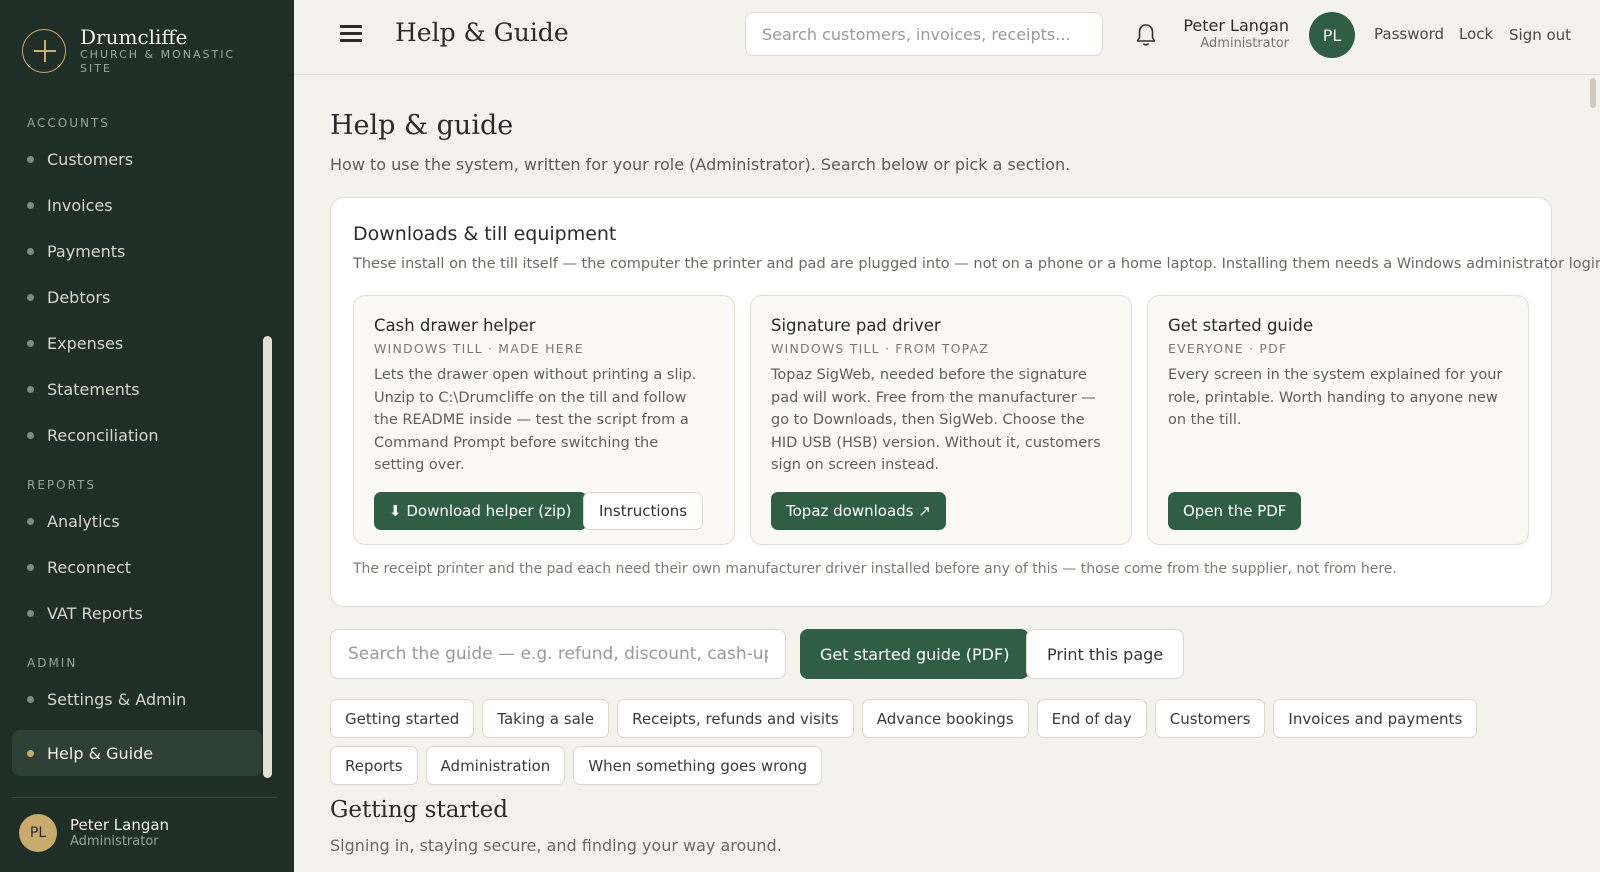 The width and height of the screenshot is (1600, 872). Describe the element at coordinates (485, 234) in the screenshot. I see `downloads-title: Downloads & till equipment` at that location.